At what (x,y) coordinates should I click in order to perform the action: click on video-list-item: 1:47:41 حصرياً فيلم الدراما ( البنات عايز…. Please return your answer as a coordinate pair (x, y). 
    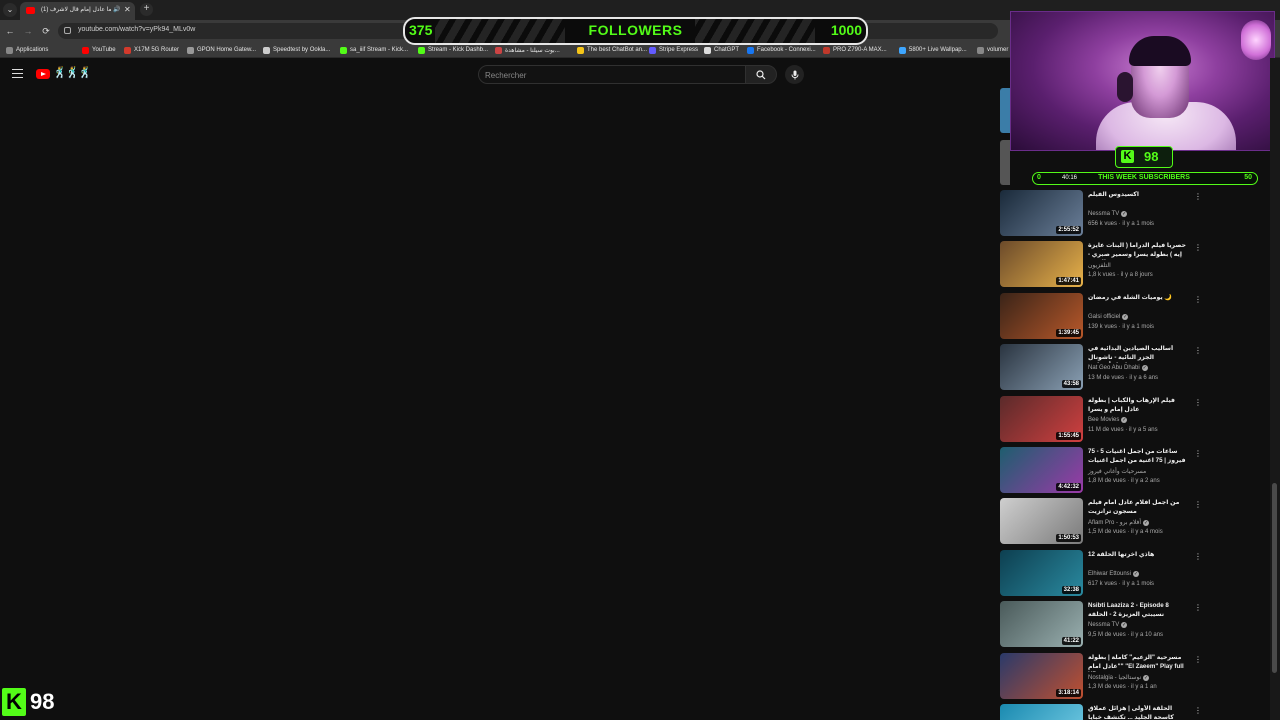
    Looking at the image, I should click on (1102, 265).